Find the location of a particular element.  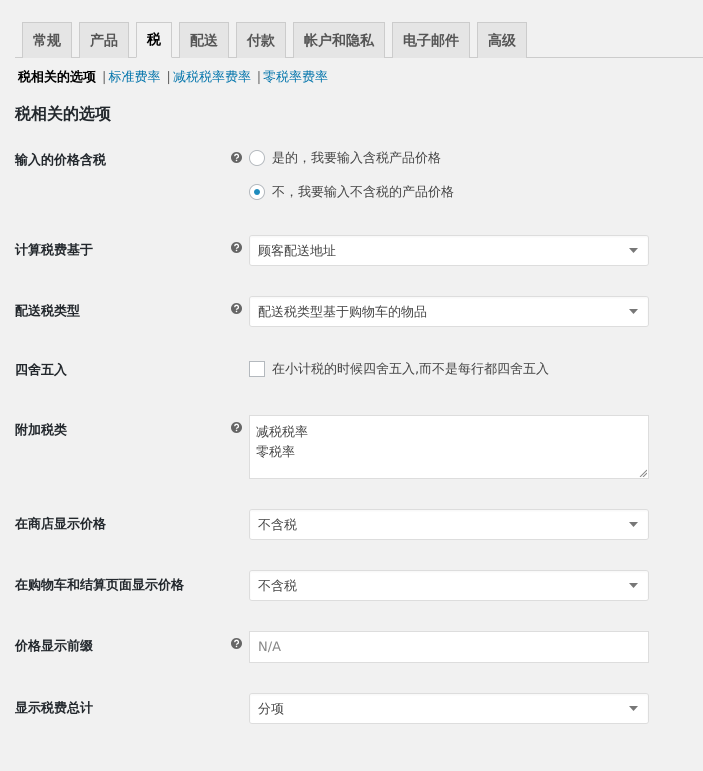

setting-label: 附加税类 is located at coordinates (41, 431).